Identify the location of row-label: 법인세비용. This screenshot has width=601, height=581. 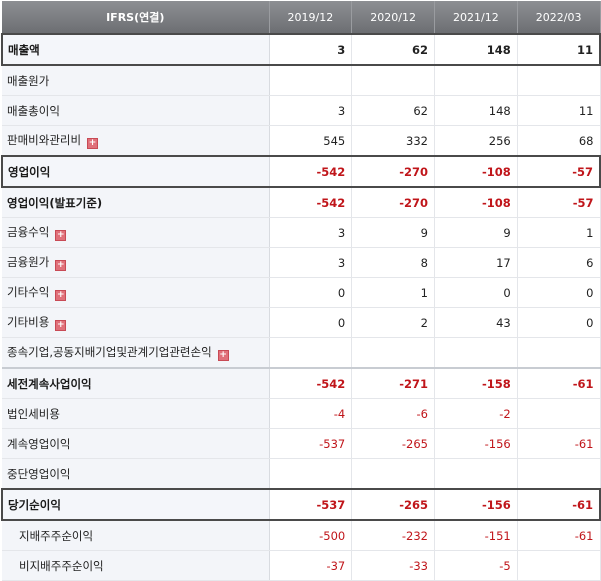
(33, 413).